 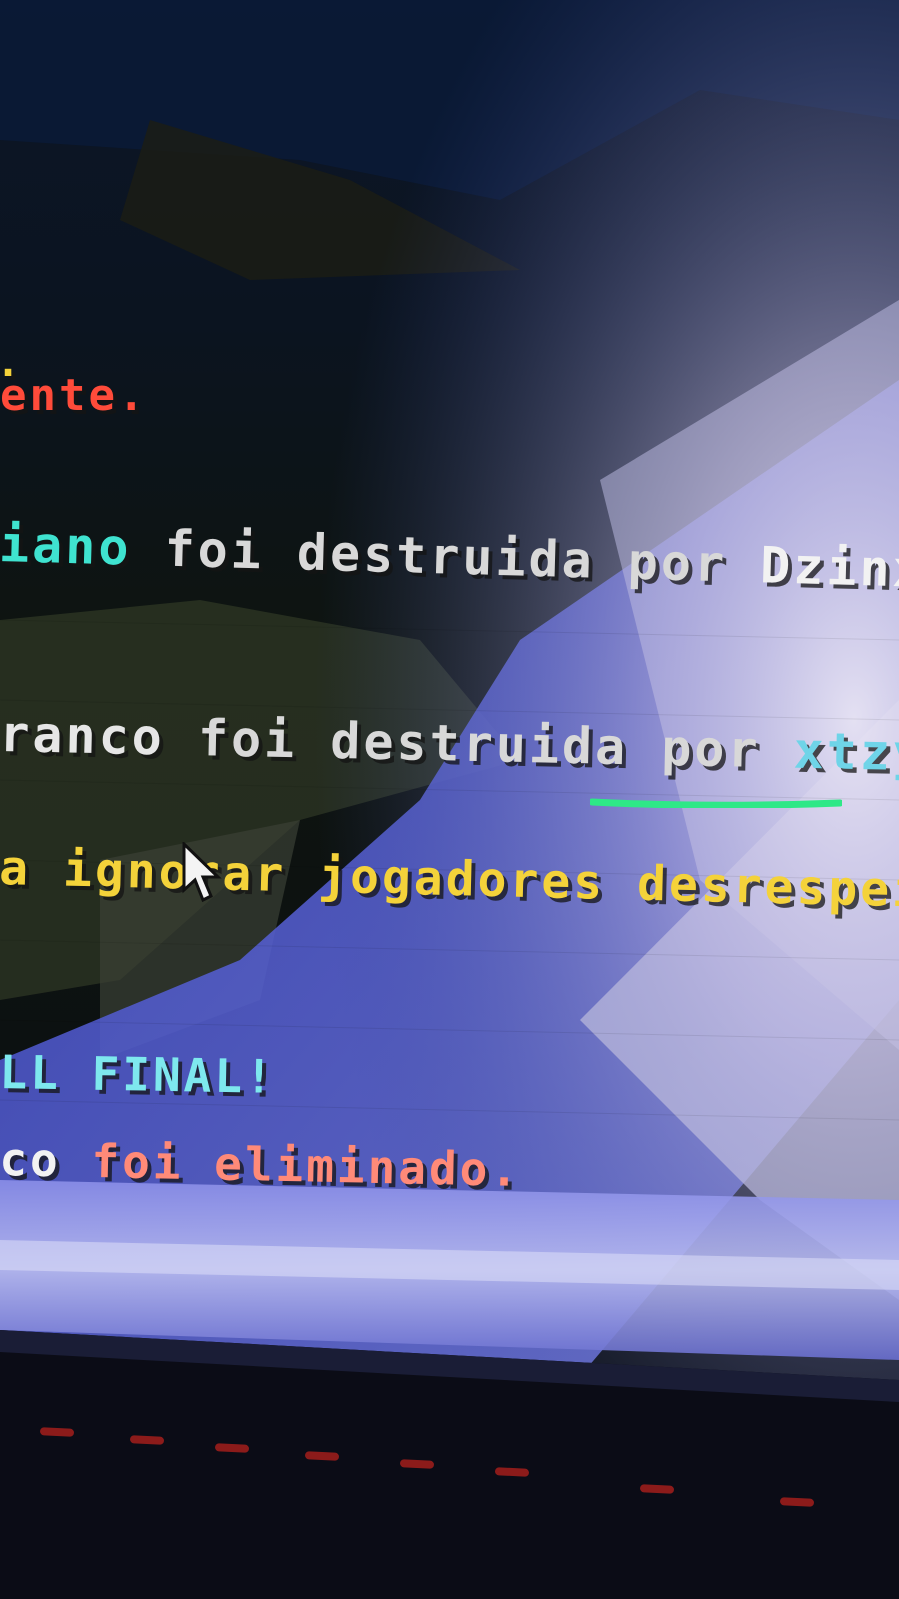 I want to click on player-name: xtzy43., so click(x=846, y=753).